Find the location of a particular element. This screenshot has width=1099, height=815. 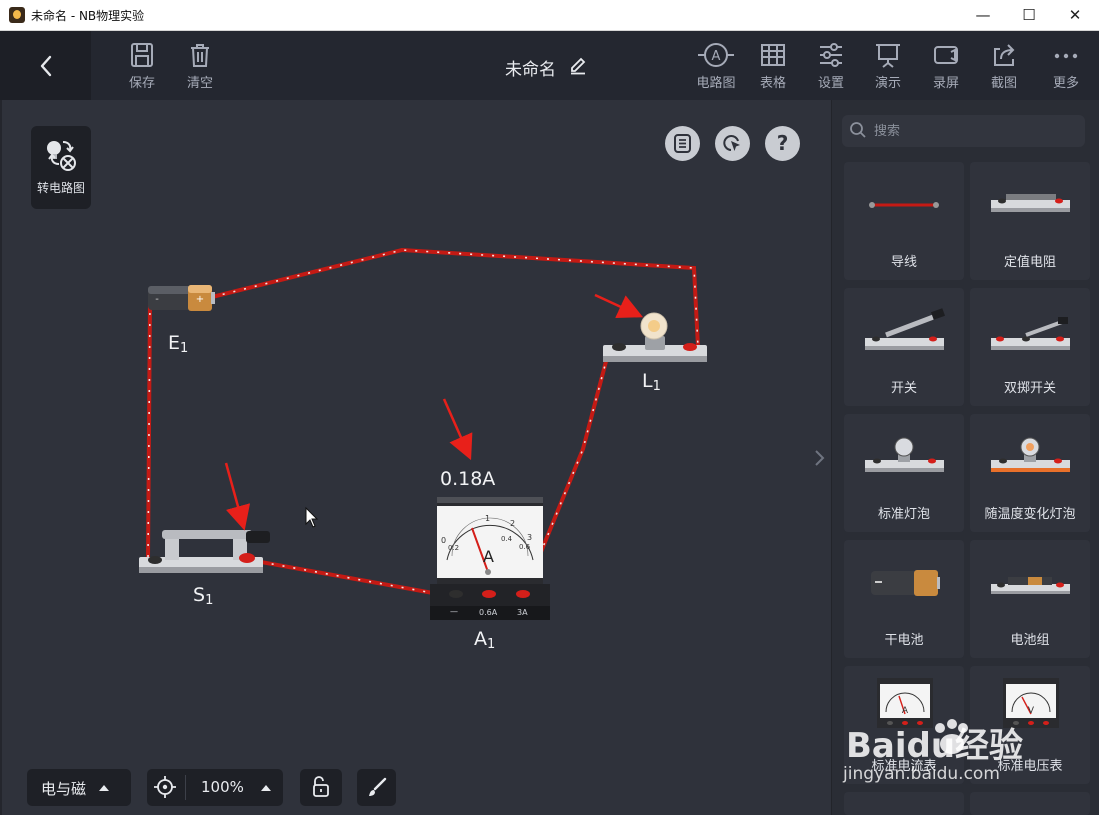

app-logo-icon is located at coordinates (17, 15).